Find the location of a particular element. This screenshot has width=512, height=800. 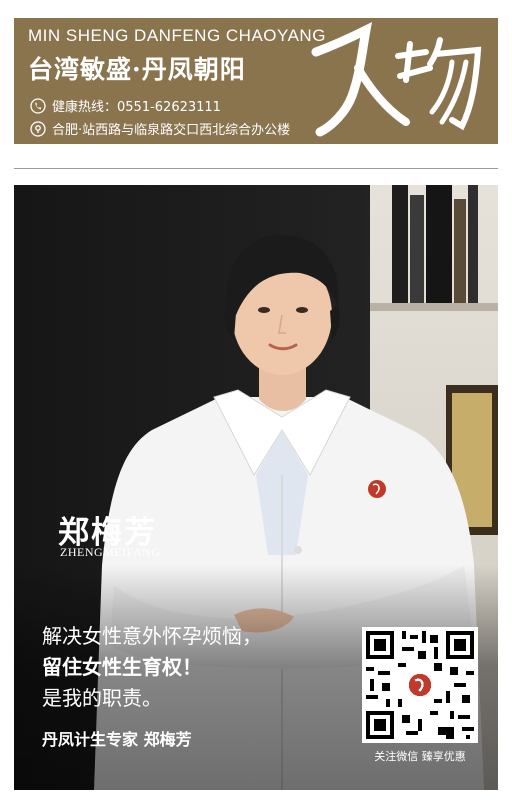

brand-title-en: MIN SHENG DANFENG CHAOYANG is located at coordinates (177, 35).